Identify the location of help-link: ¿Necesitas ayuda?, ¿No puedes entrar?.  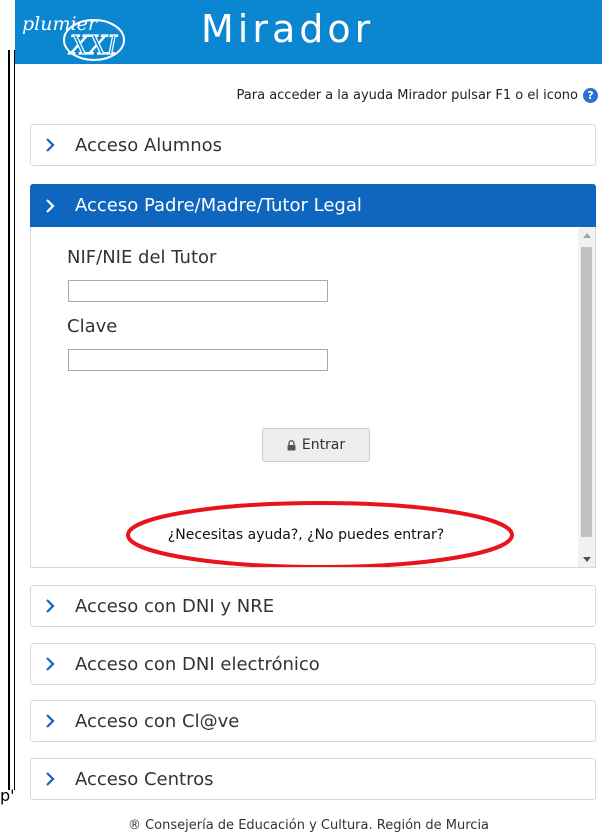
(306, 535).